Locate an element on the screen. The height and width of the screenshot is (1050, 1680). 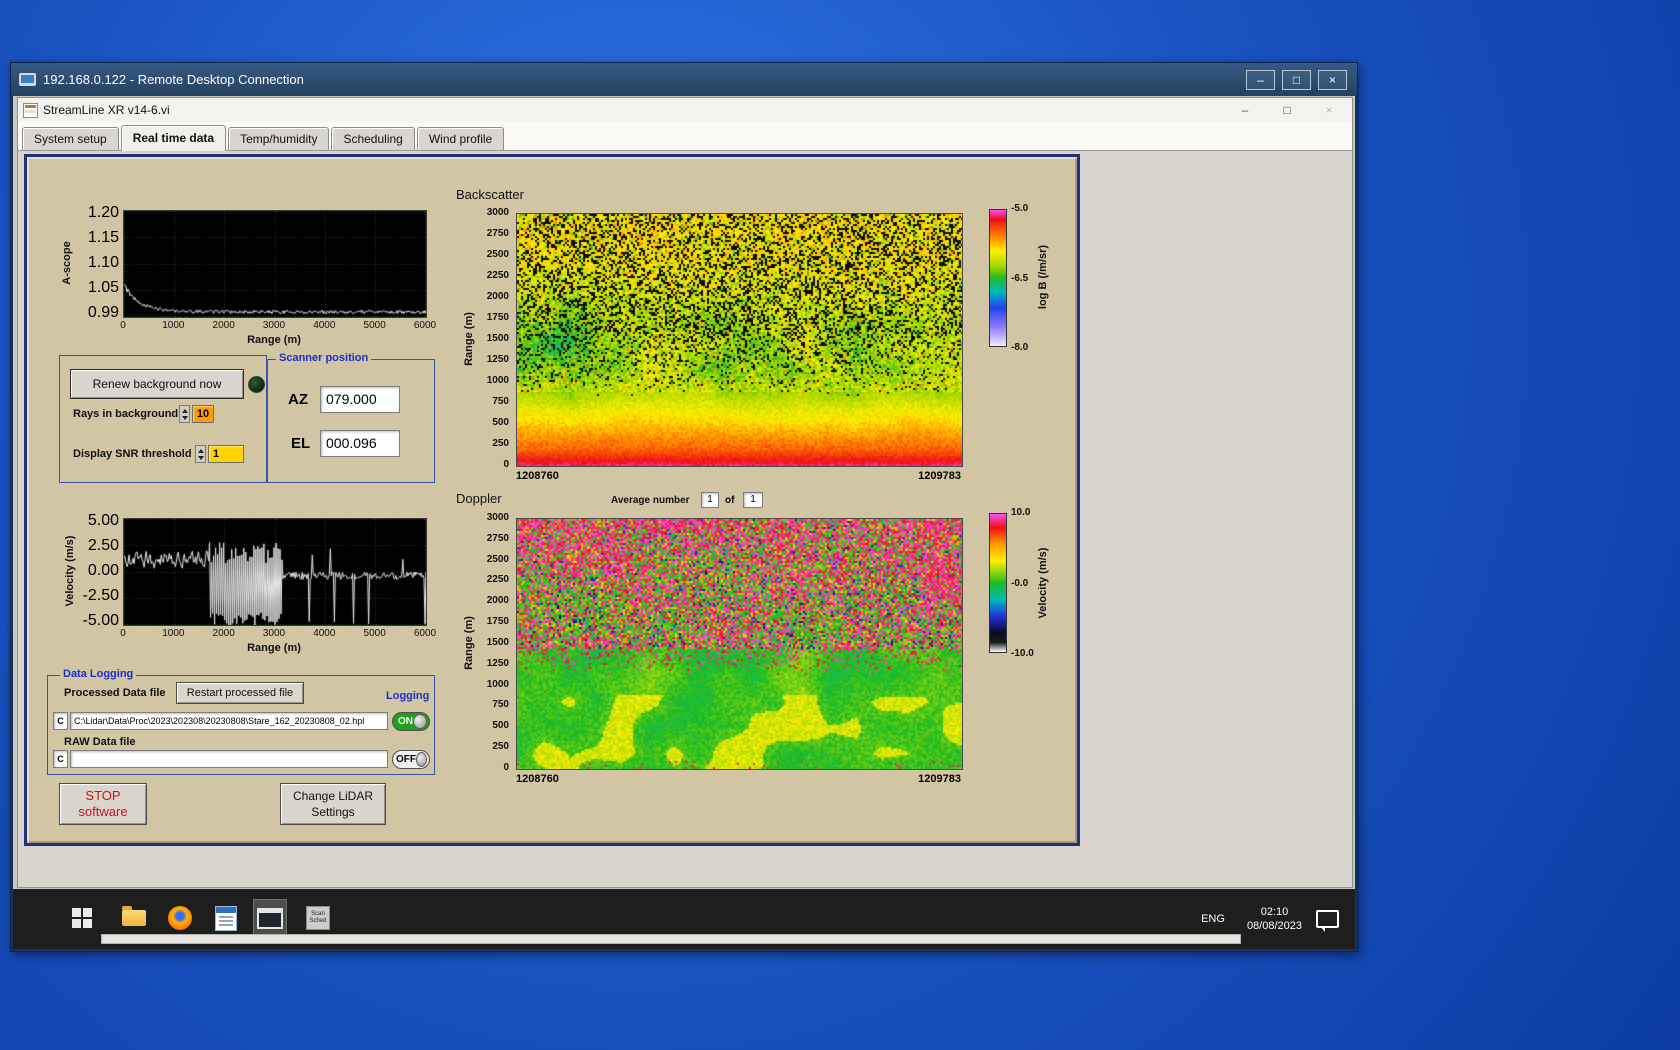
average-total-field: 1 is located at coordinates (753, 500).